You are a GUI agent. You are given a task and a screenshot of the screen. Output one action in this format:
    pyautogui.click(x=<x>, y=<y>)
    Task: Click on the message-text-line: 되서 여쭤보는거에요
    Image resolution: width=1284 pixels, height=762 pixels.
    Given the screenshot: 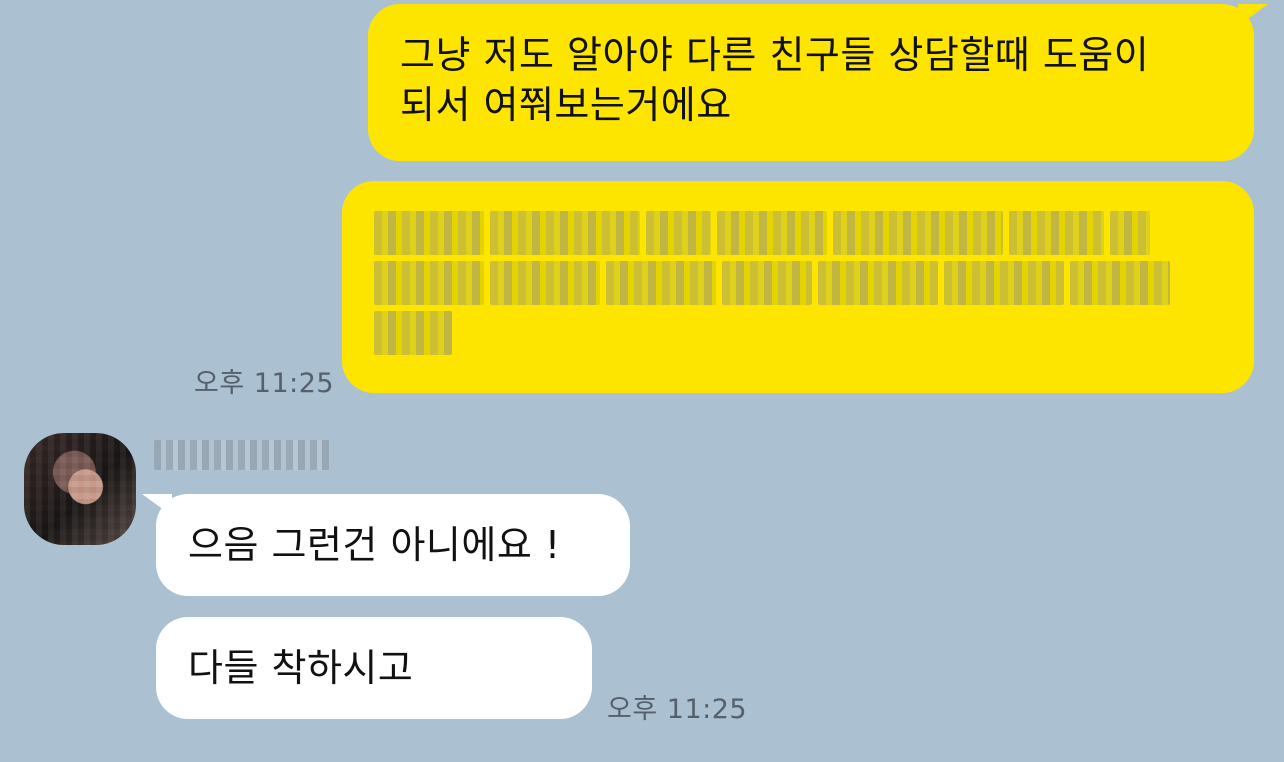 What is the action you would take?
    pyautogui.click(x=566, y=105)
    